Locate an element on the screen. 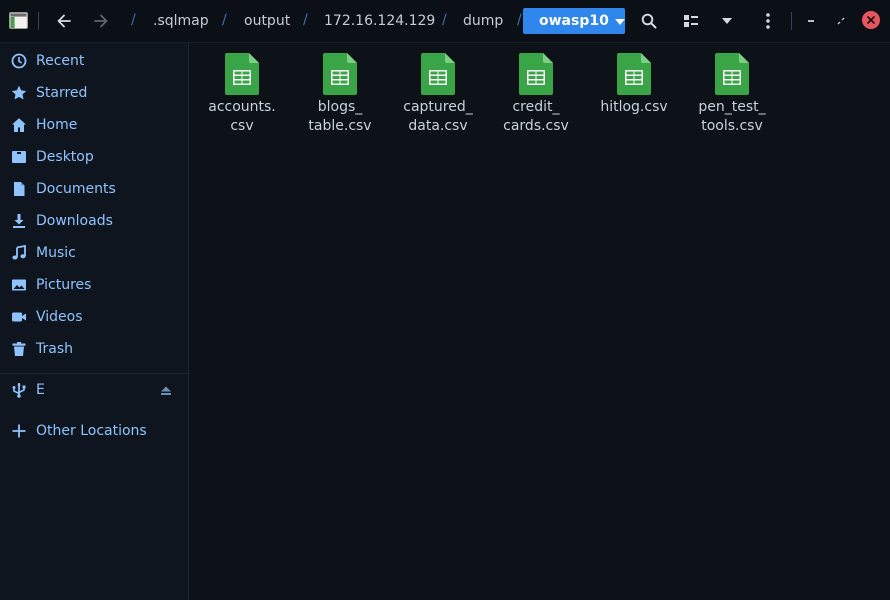  sidebar-item-pictures: Pictures is located at coordinates (94, 285).